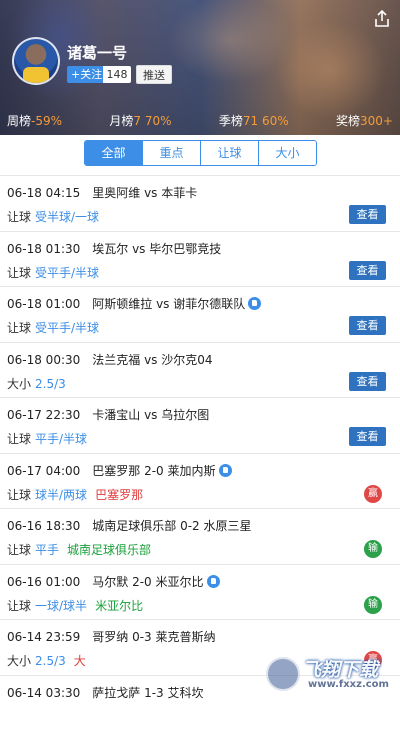  What do you see at coordinates (34, 120) in the screenshot?
I see `stat-weekly: 周榜-59%` at bounding box center [34, 120].